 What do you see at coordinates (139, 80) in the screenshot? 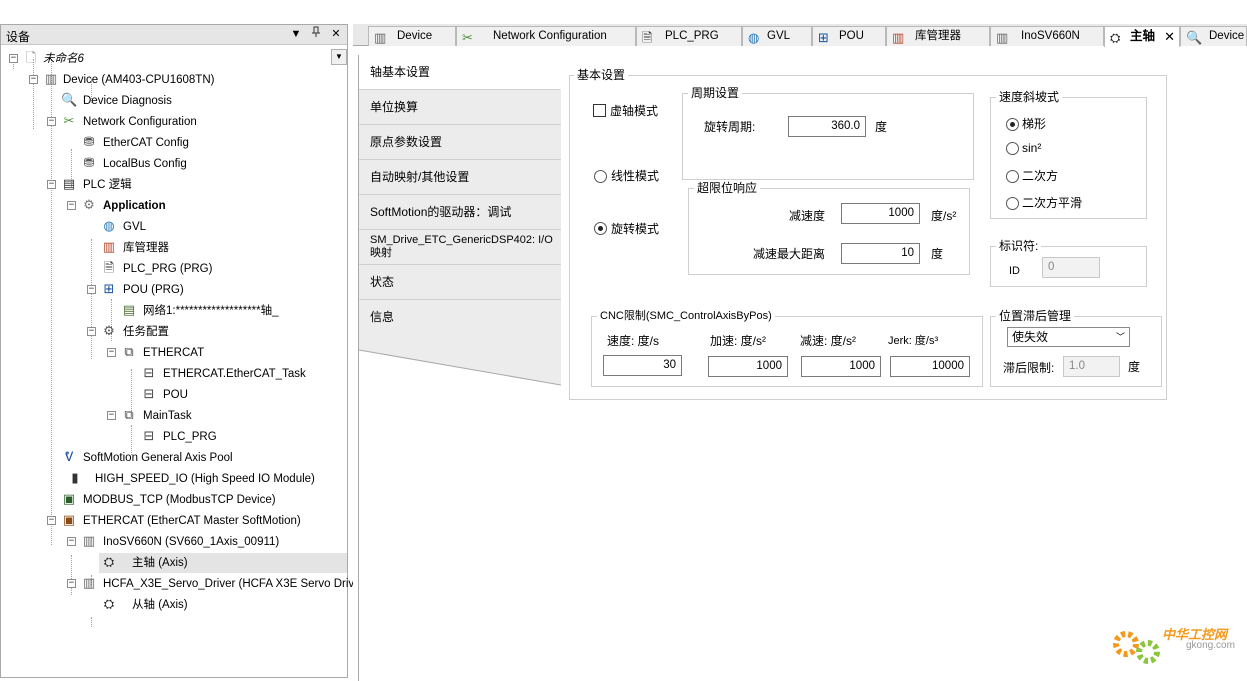
I see `tree-item-label: Device (AM403-CPU1608TN)` at bounding box center [139, 80].